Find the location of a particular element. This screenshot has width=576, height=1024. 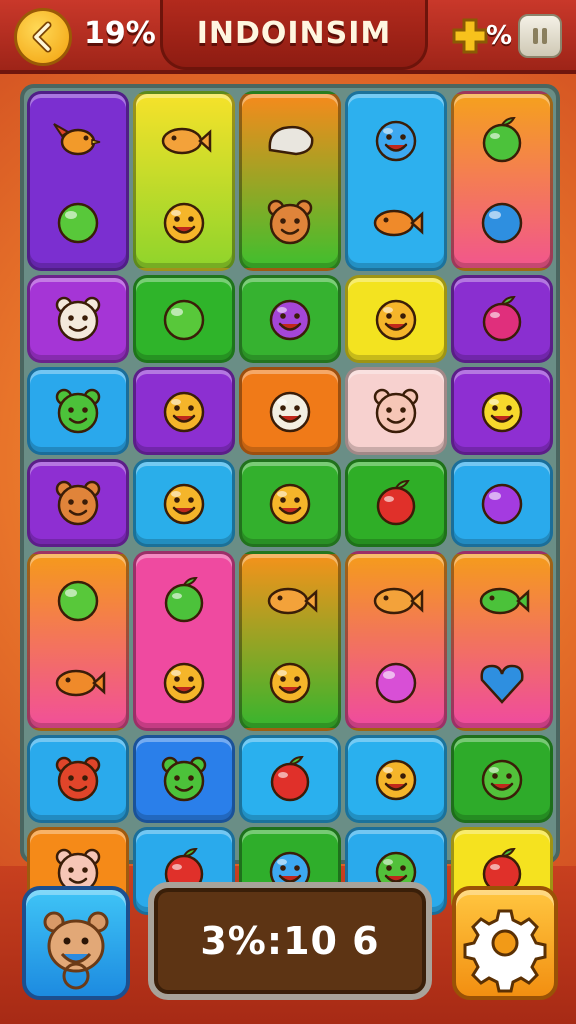

top-bar: 19% INDOINSIM % is located at coordinates (288, 37).